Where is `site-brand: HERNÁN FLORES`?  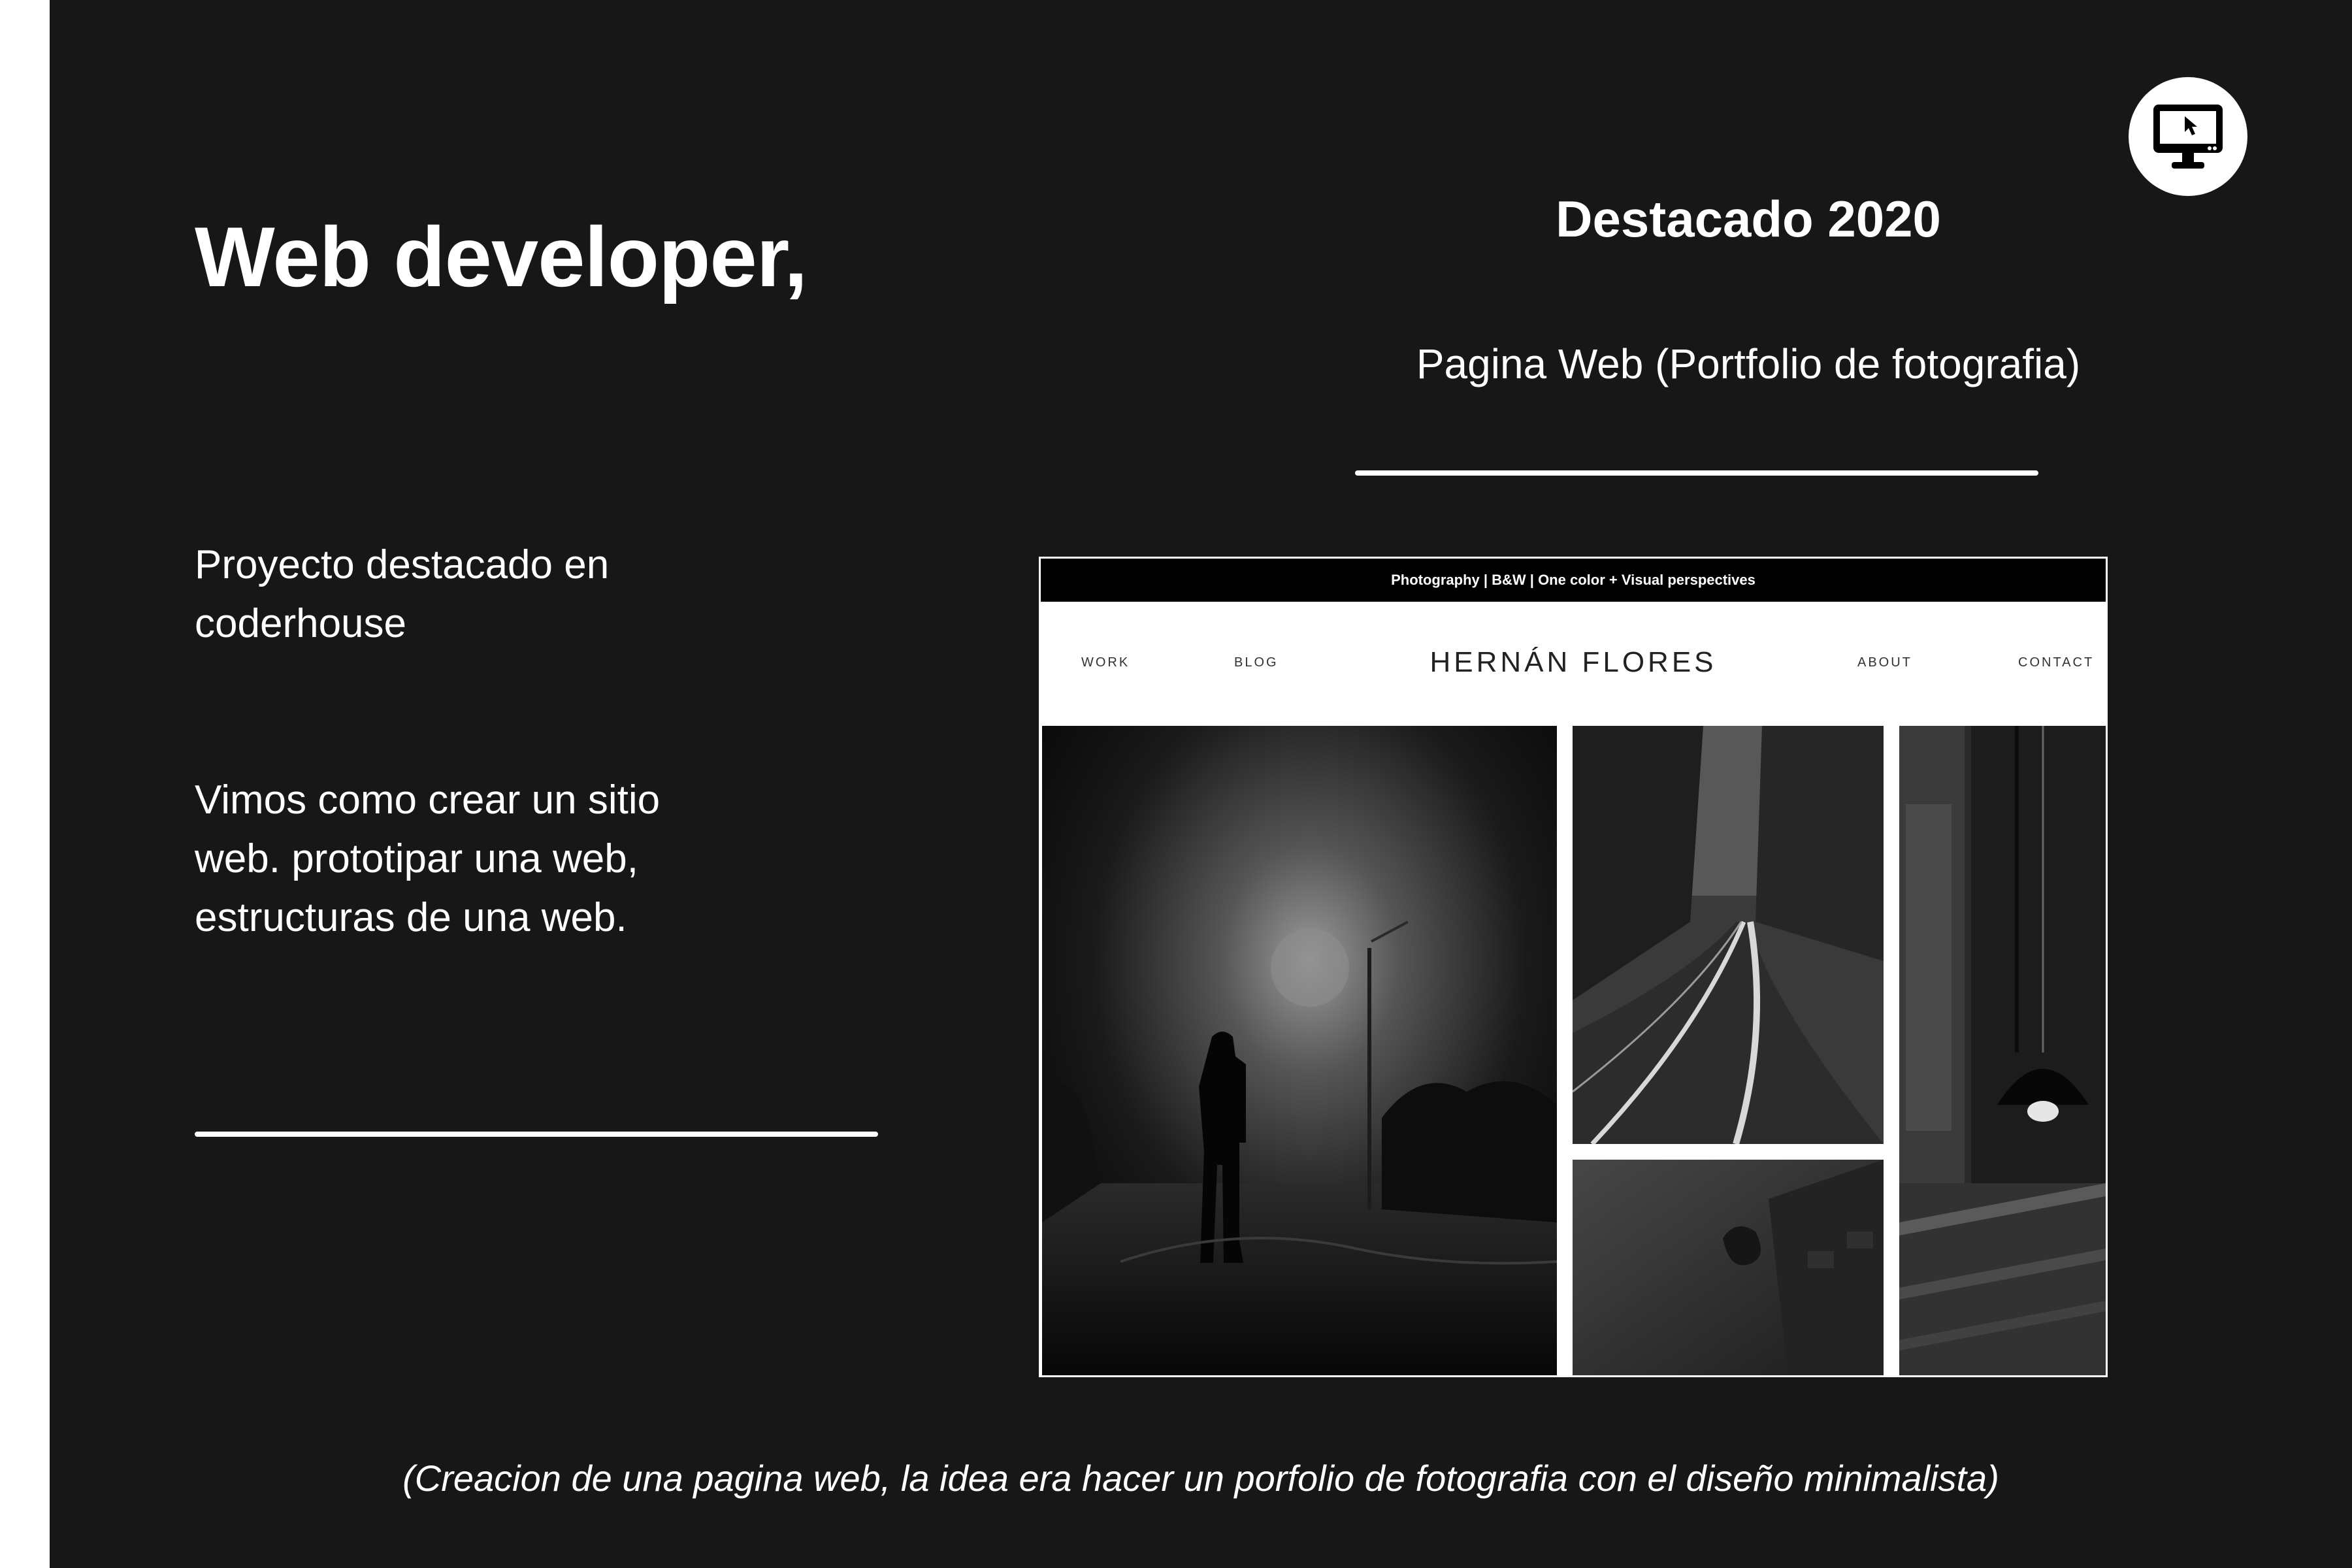 site-brand: HERNÁN FLORES is located at coordinates (1573, 662).